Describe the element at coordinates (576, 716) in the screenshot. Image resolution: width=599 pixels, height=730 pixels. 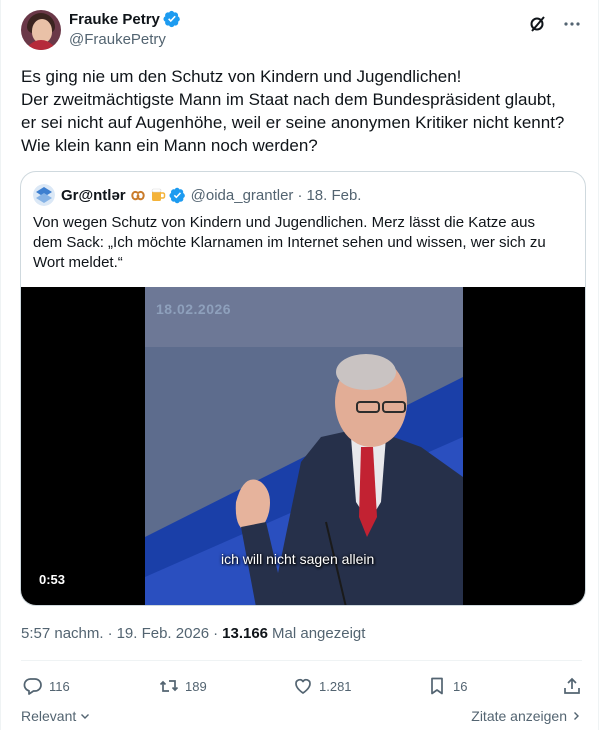
I see `chevron-right-icon` at that location.